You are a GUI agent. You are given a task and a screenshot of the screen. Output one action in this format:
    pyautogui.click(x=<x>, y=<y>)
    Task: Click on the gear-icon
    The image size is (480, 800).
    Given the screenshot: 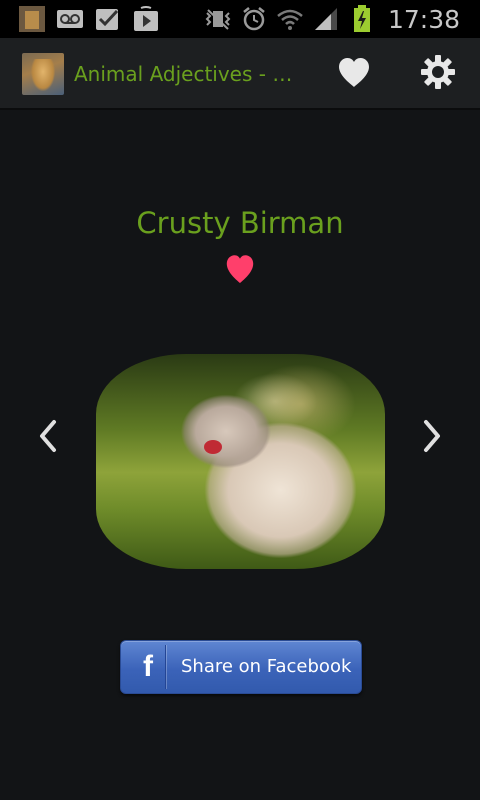 What is the action you would take?
    pyautogui.click(x=438, y=72)
    